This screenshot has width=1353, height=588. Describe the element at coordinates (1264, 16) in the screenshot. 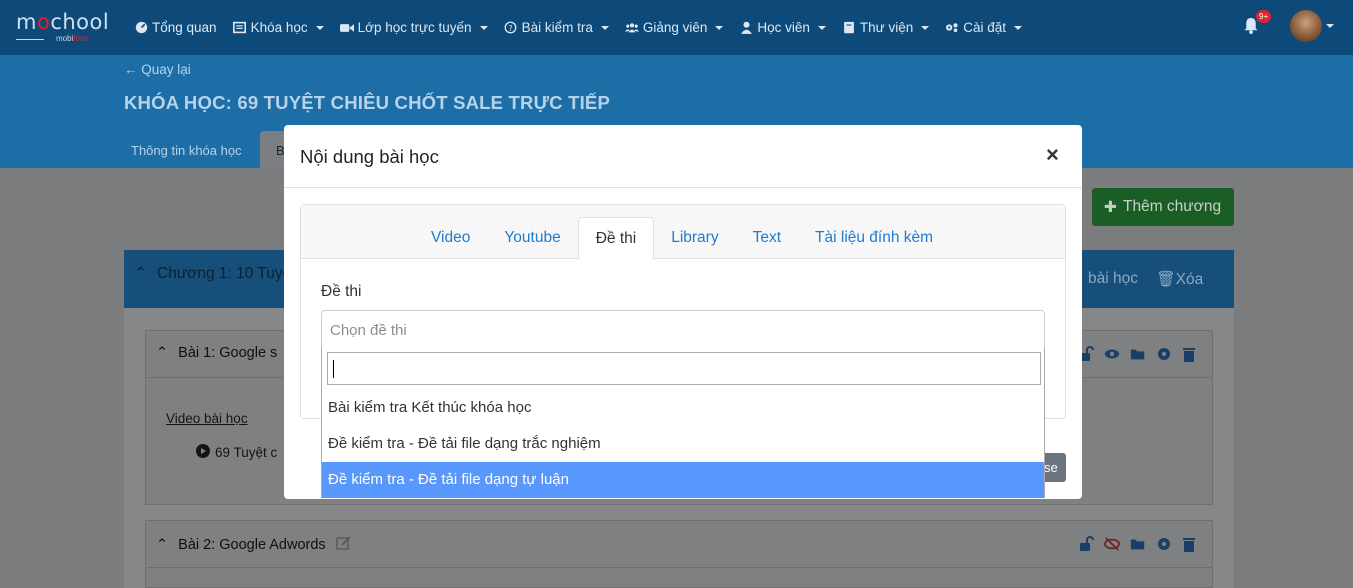

I see `notification-badge: 9+` at that location.